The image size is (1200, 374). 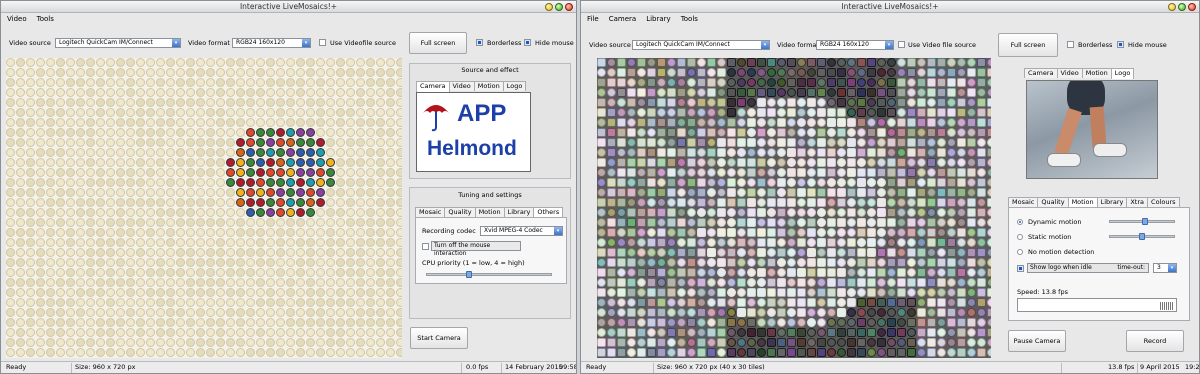 I want to click on tab-xtra: Xtra, so click(x=1137, y=202).